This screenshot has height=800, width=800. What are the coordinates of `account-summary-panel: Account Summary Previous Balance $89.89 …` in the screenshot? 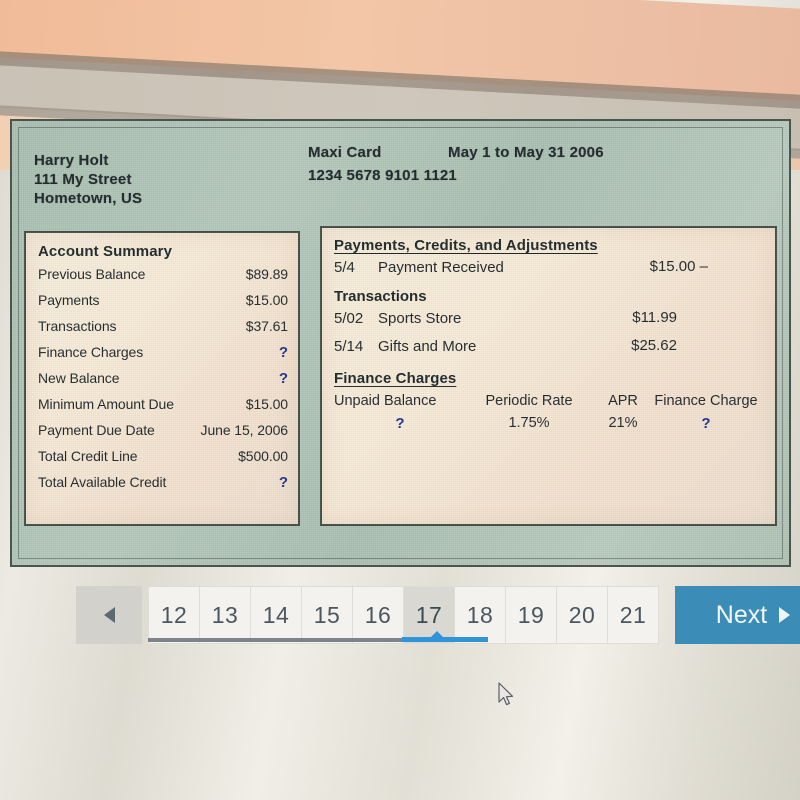 It's located at (162, 378).